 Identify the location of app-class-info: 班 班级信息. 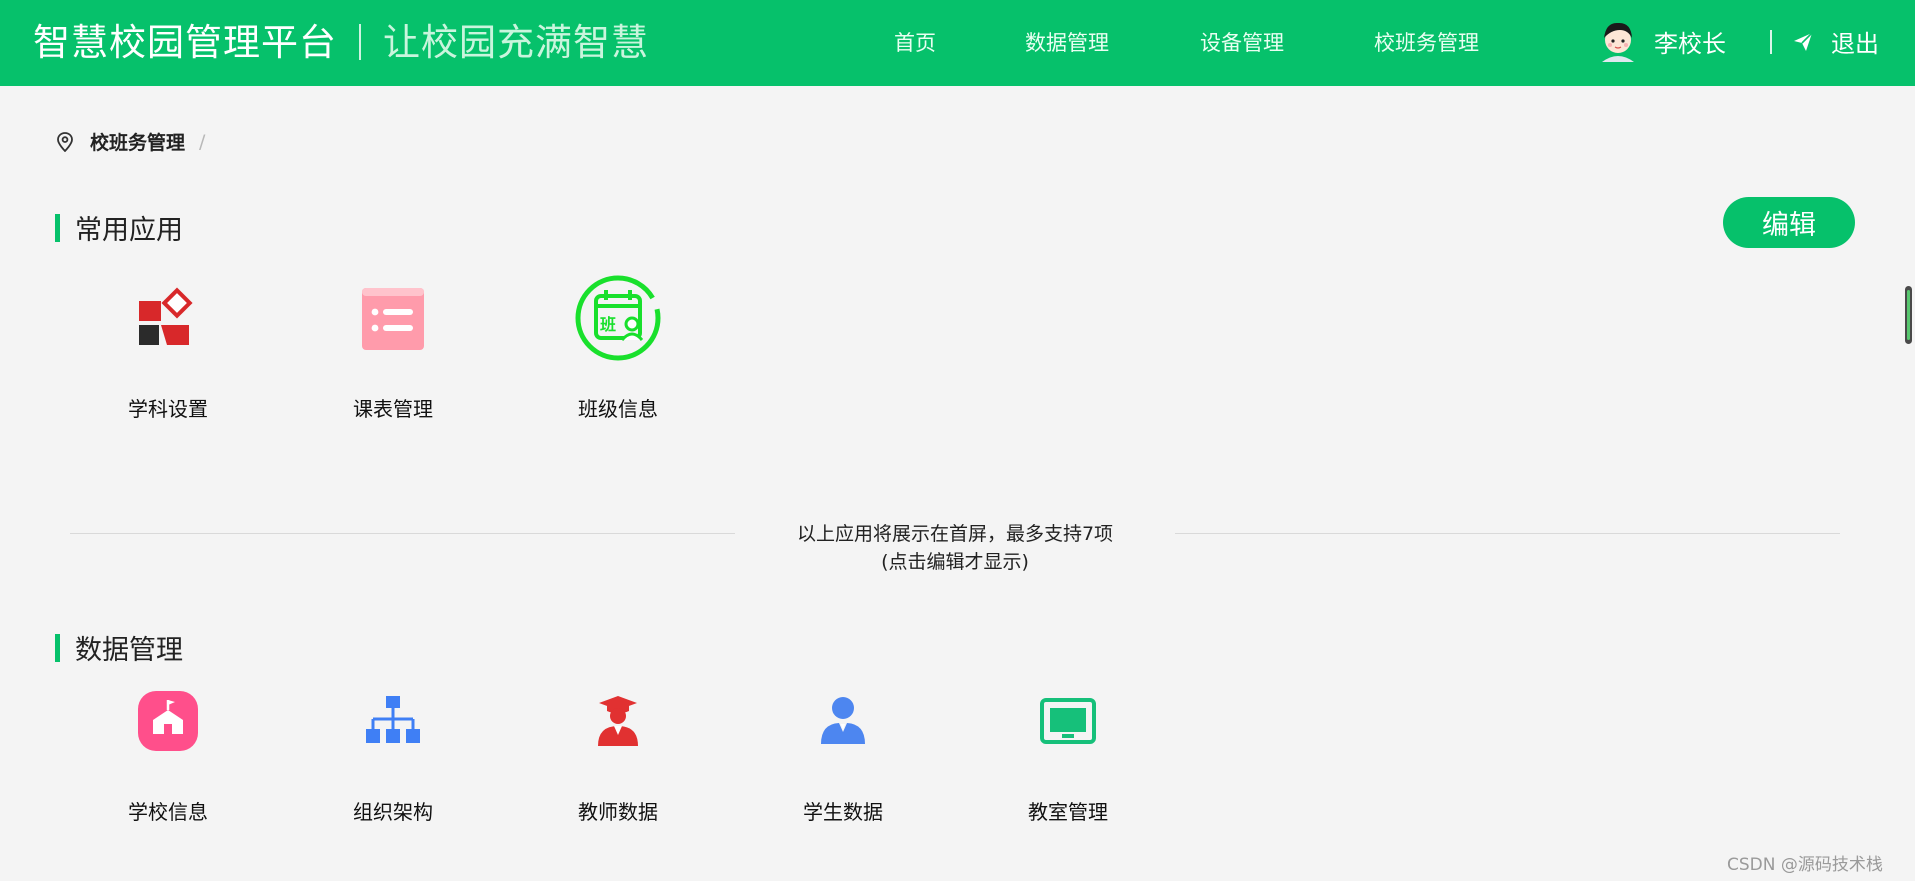
(618, 347).